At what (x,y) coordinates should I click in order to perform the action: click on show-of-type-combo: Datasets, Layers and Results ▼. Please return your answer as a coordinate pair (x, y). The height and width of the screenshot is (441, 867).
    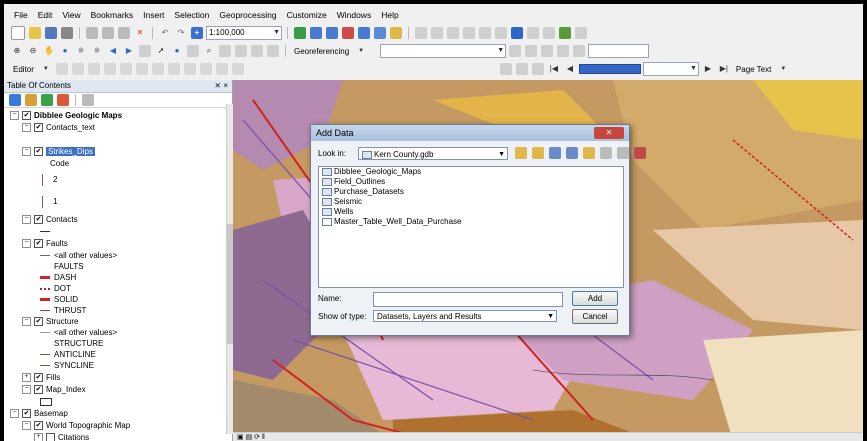
    Looking at the image, I should click on (465, 316).